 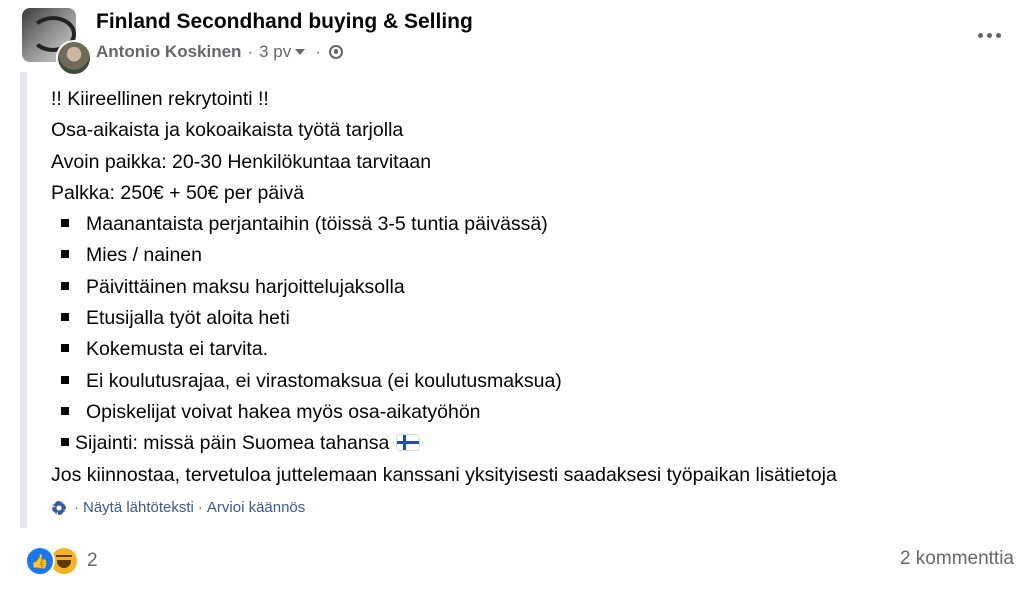 I want to click on post-meta: Antonio Koskinen · 3 pv ·, so click(x=219, y=52).